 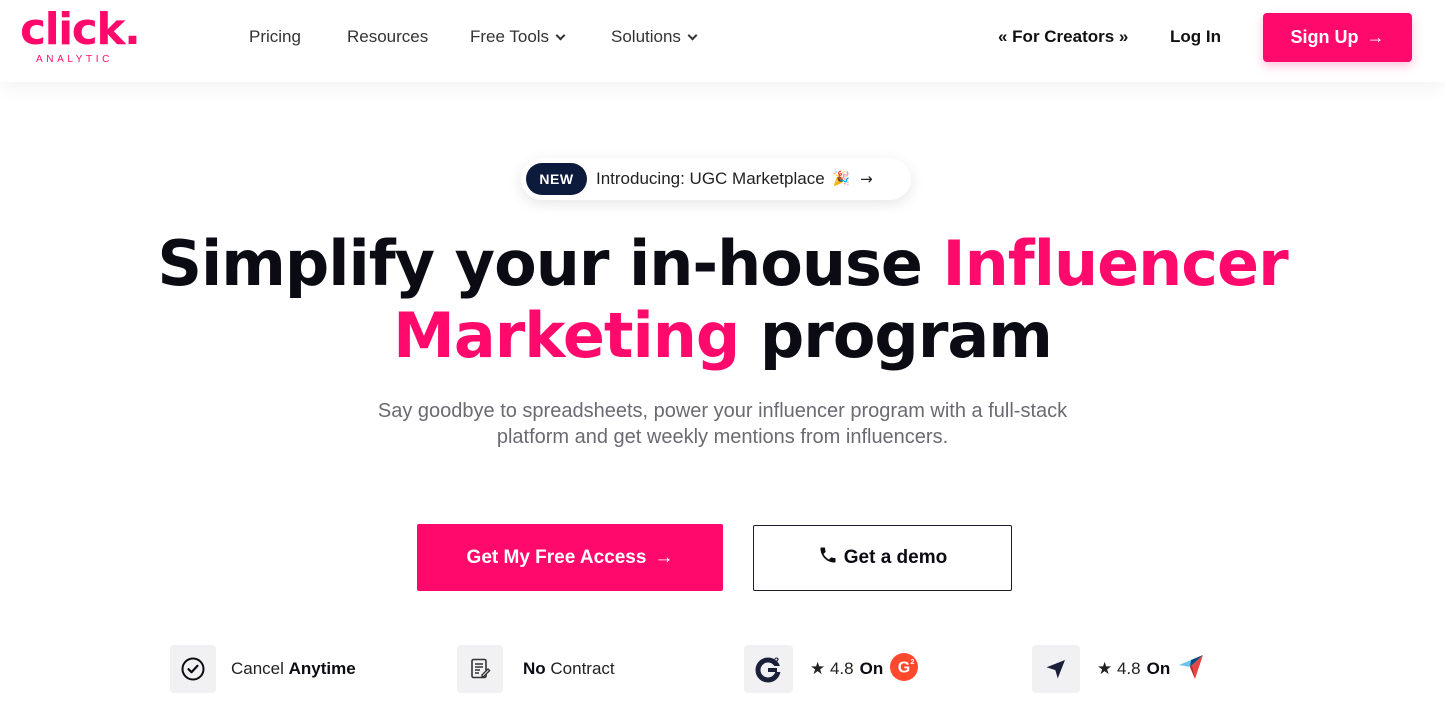 I want to click on for-creators-link: « For Creators », so click(x=1063, y=37).